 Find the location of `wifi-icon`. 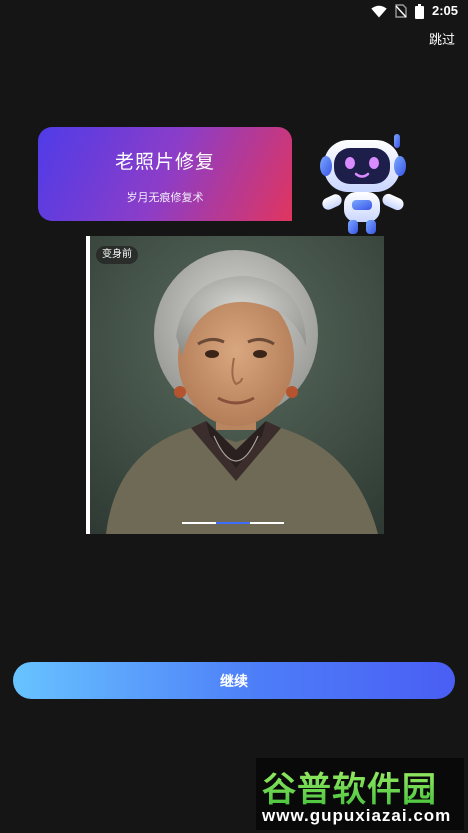

wifi-icon is located at coordinates (379, 11).